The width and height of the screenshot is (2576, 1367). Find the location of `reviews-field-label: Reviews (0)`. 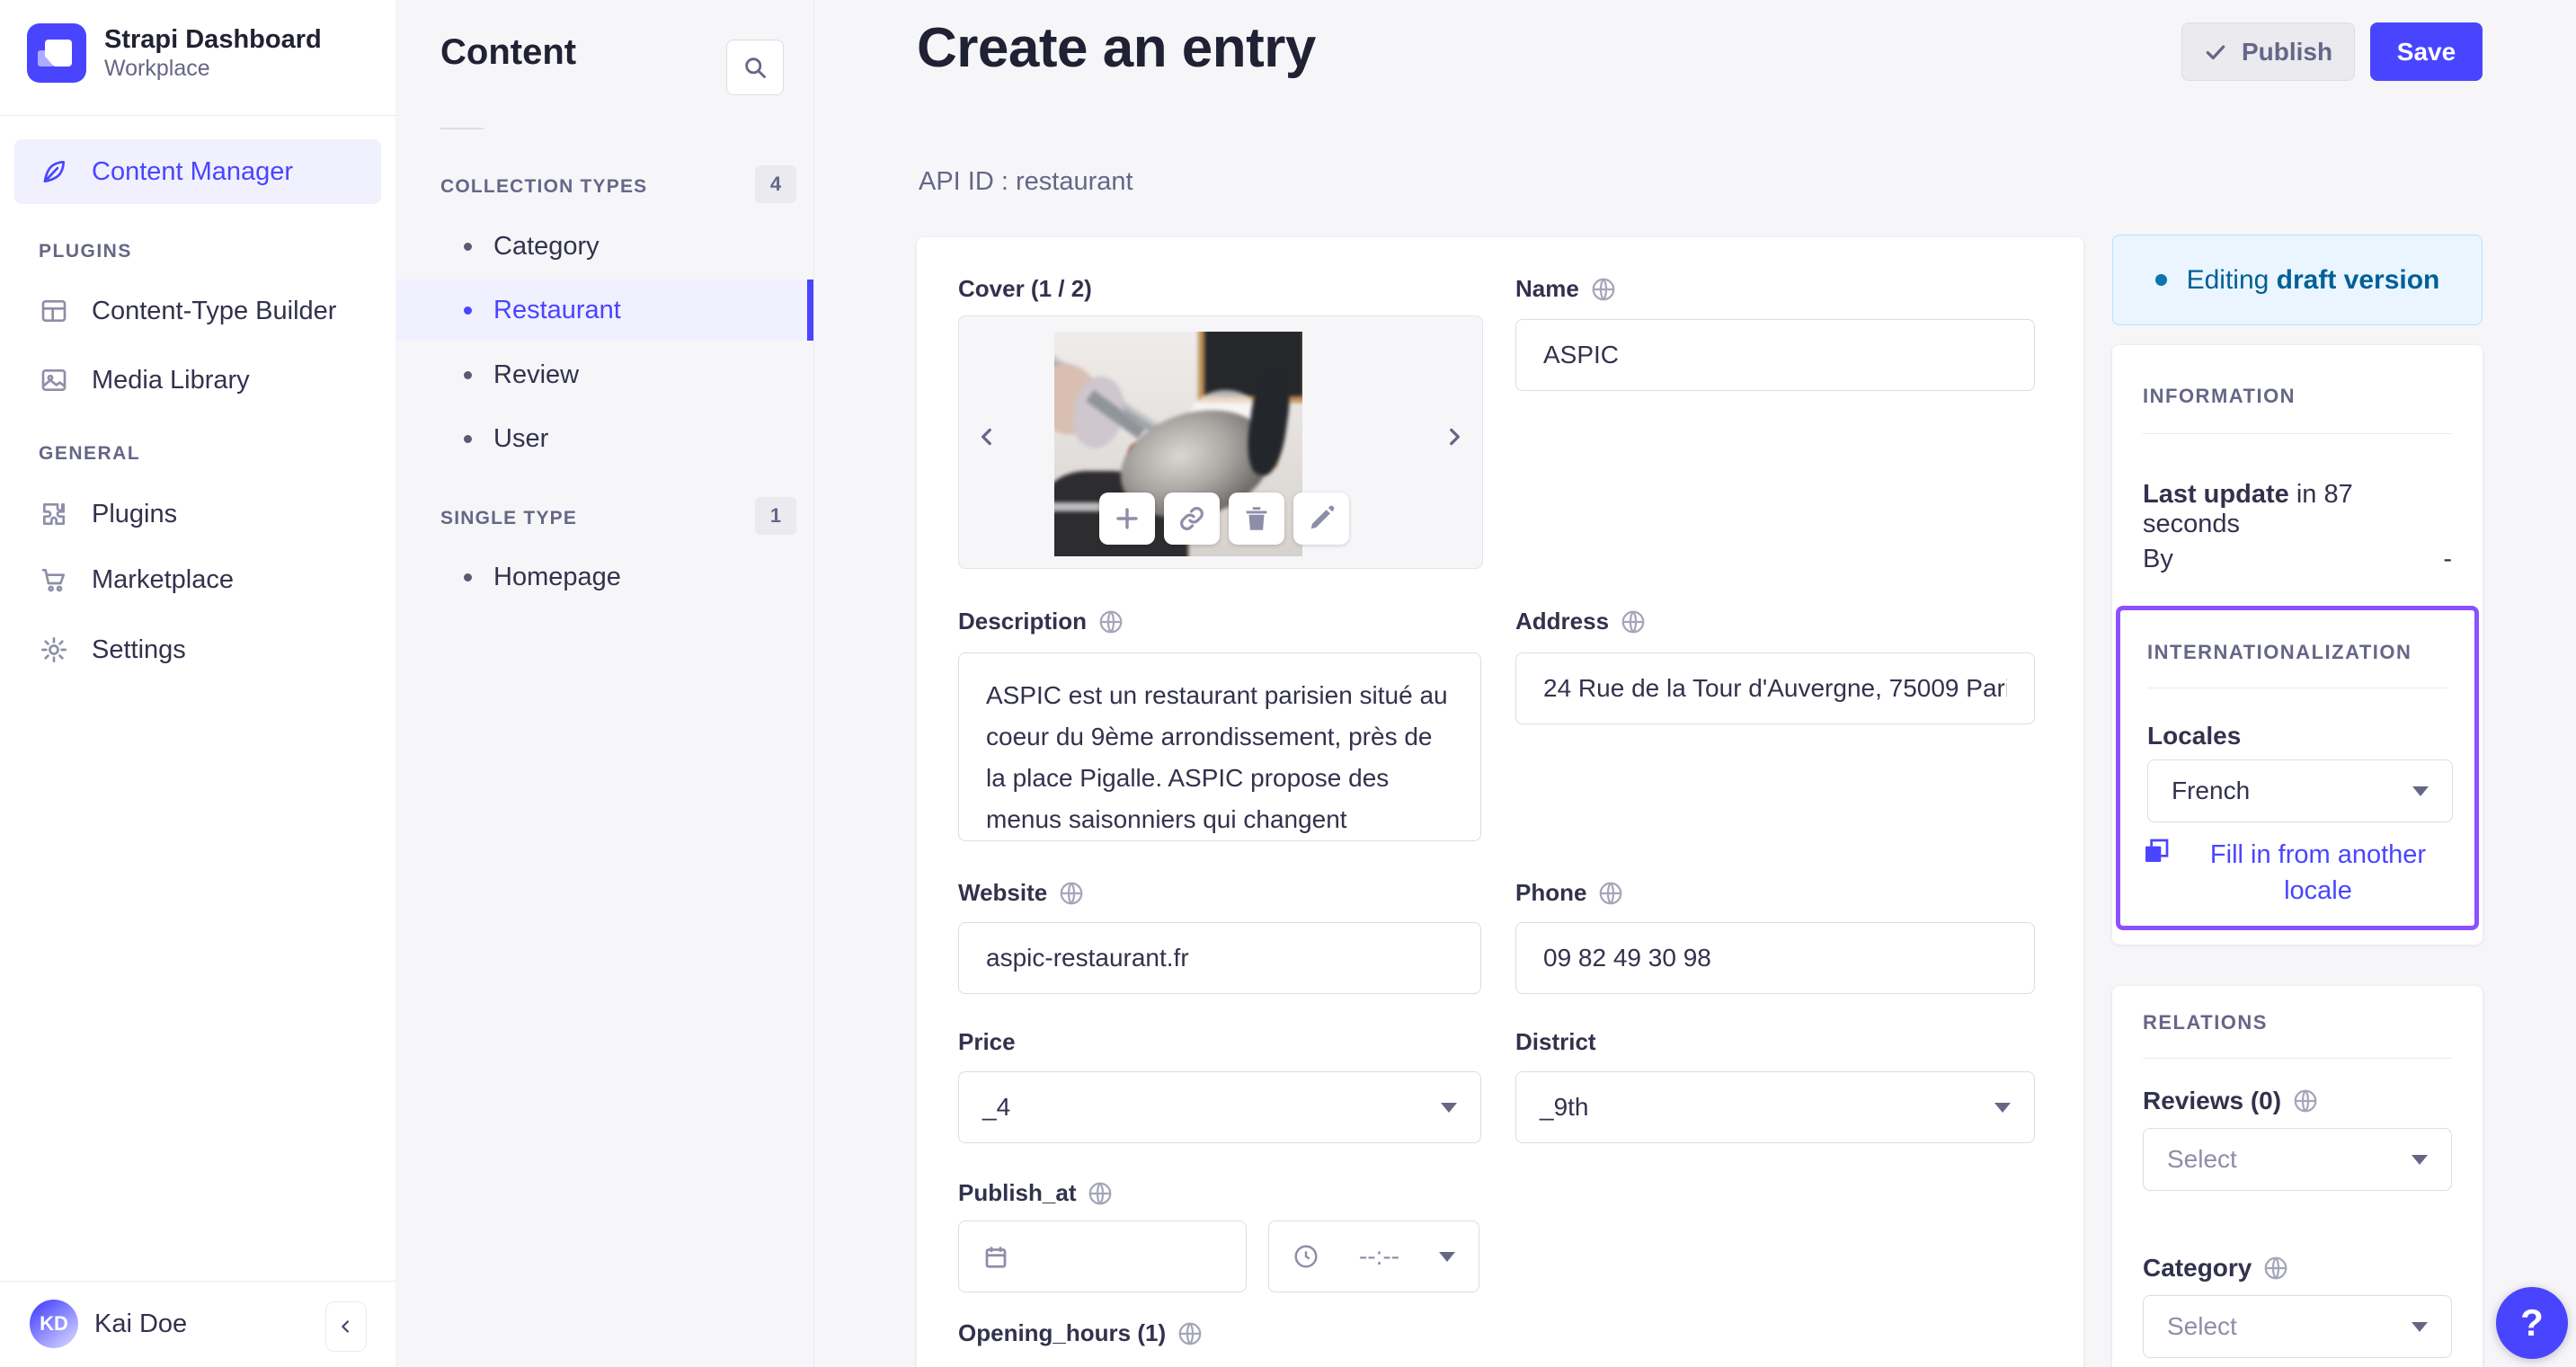

reviews-field-label: Reviews (0) is located at coordinates (2231, 1101).